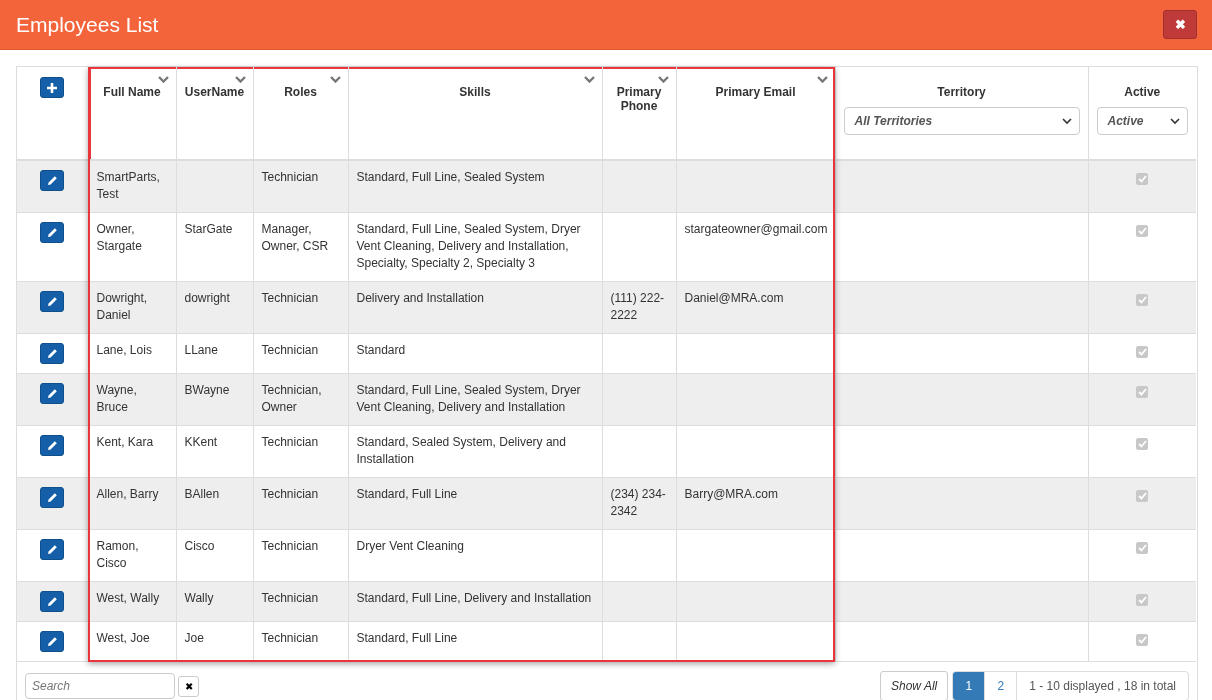 The height and width of the screenshot is (700, 1212). What do you see at coordinates (291, 398) in the screenshot?
I see `table-cell: Technician, Owner` at bounding box center [291, 398].